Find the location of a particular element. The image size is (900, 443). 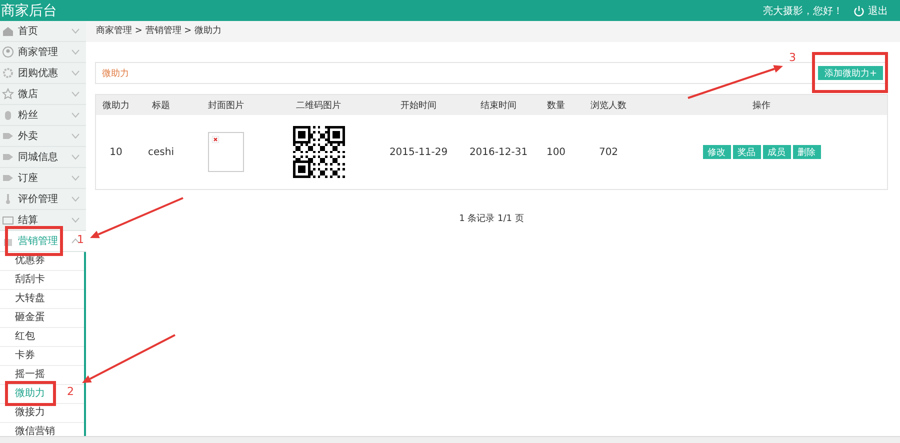

submenu-item: 微接力 is located at coordinates (42, 413).